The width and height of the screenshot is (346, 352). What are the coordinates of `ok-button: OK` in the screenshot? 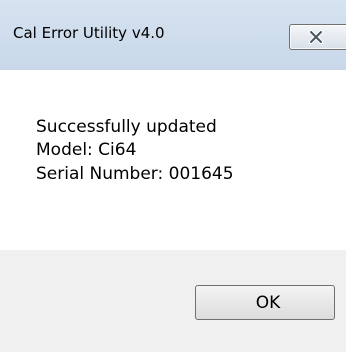 It's located at (265, 302).